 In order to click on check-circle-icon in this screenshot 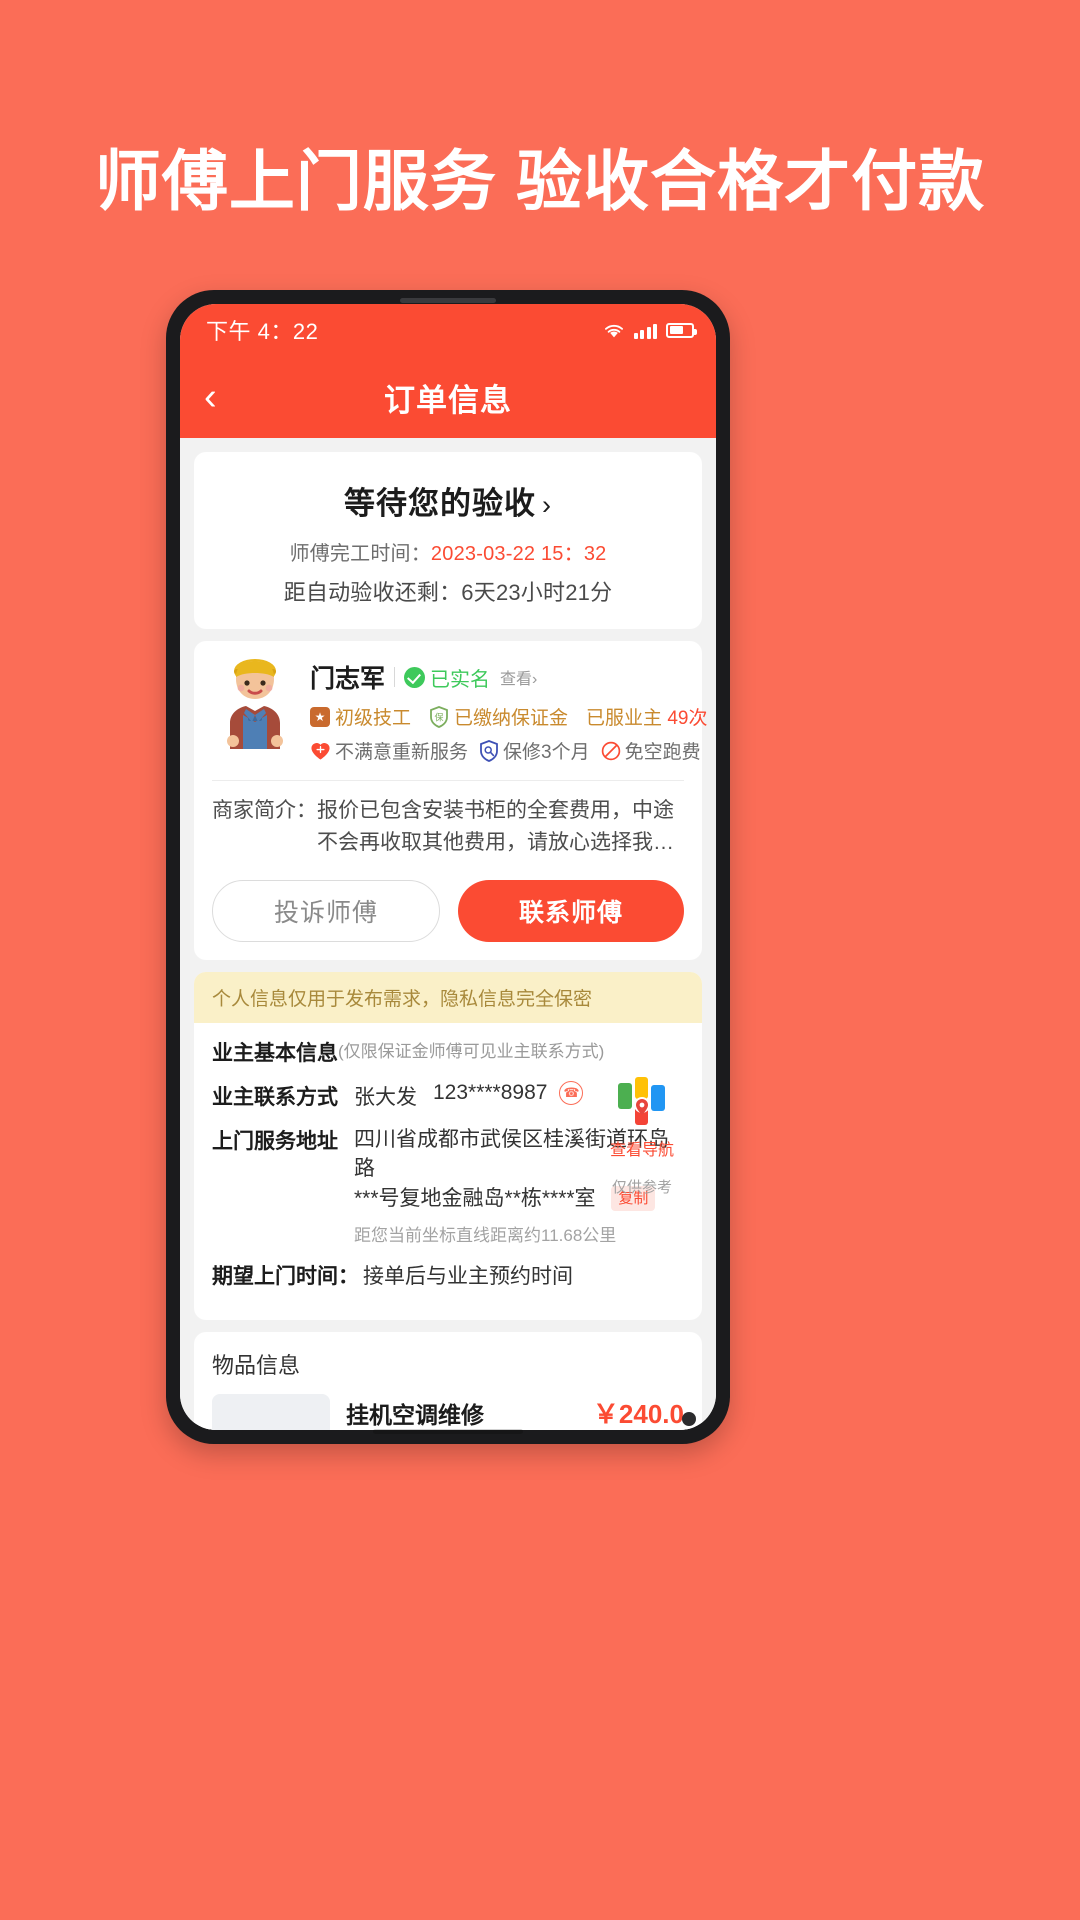, I will do `click(415, 677)`.